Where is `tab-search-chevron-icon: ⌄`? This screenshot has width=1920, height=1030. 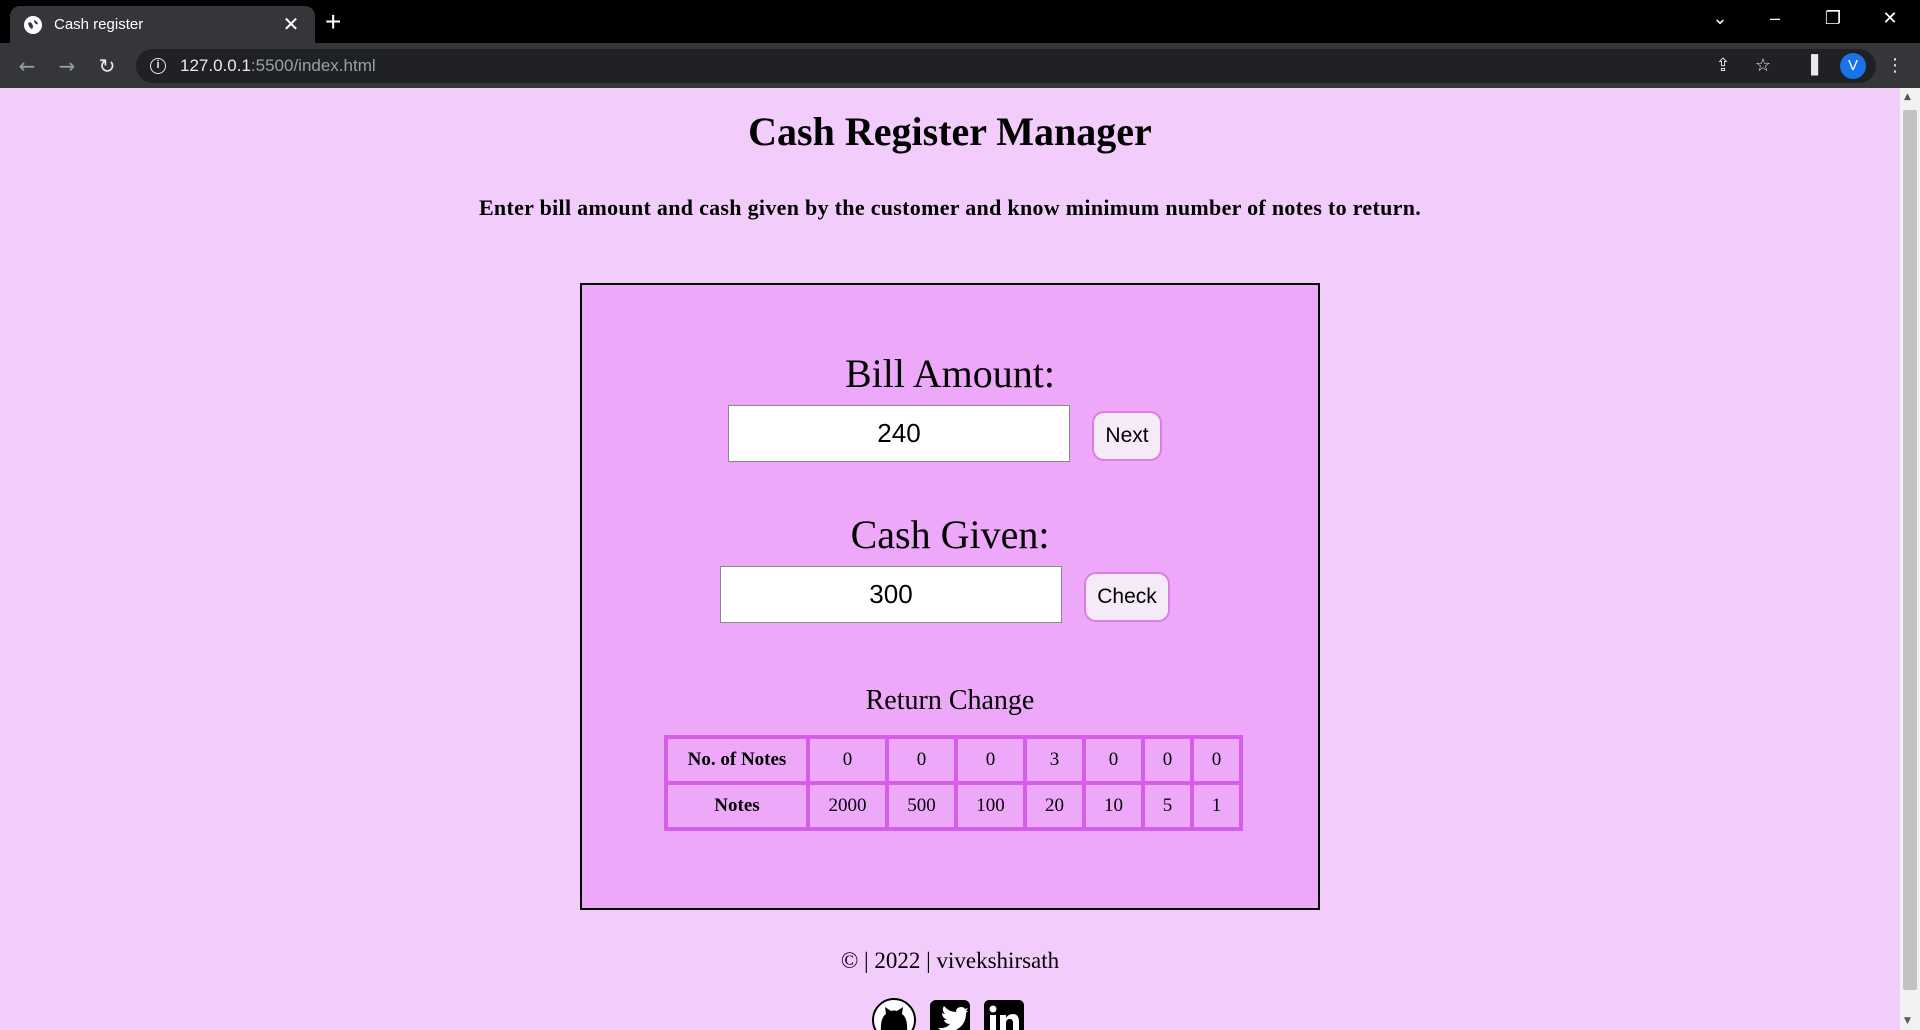
tab-search-chevron-icon: ⌄ is located at coordinates (1720, 18).